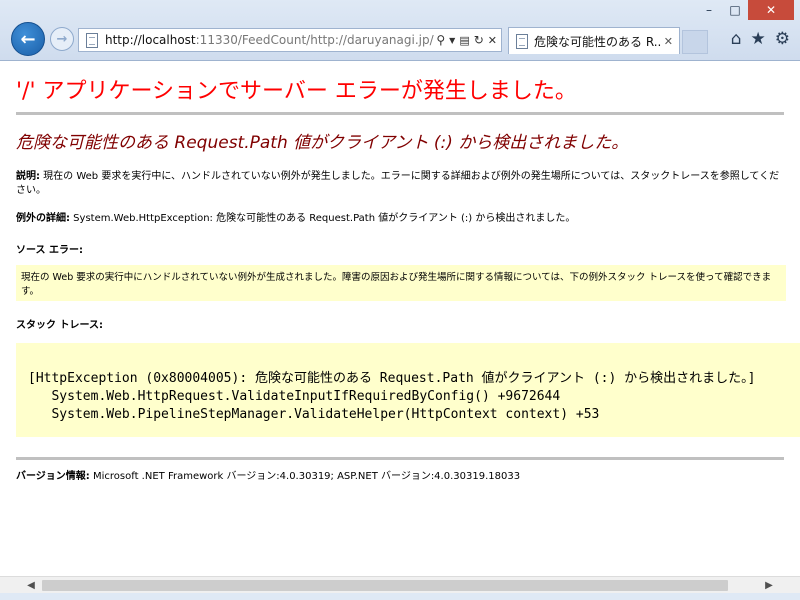 The height and width of the screenshot is (600, 800). I want to click on horizontal-scrollbar: ◀ ▶, so click(400, 584).